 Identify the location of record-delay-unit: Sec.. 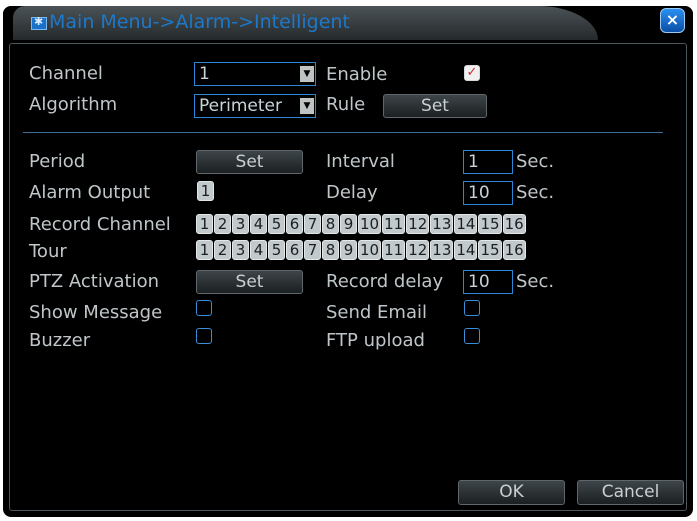
(535, 281).